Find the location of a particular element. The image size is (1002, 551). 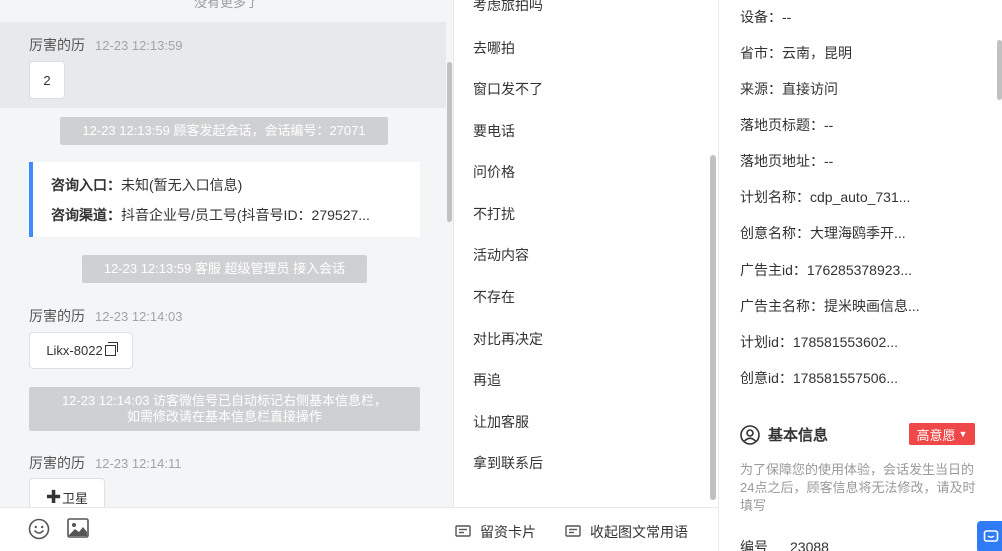

message-sender: 厉害的历 12-23 12:13:59 is located at coordinates (105, 45).